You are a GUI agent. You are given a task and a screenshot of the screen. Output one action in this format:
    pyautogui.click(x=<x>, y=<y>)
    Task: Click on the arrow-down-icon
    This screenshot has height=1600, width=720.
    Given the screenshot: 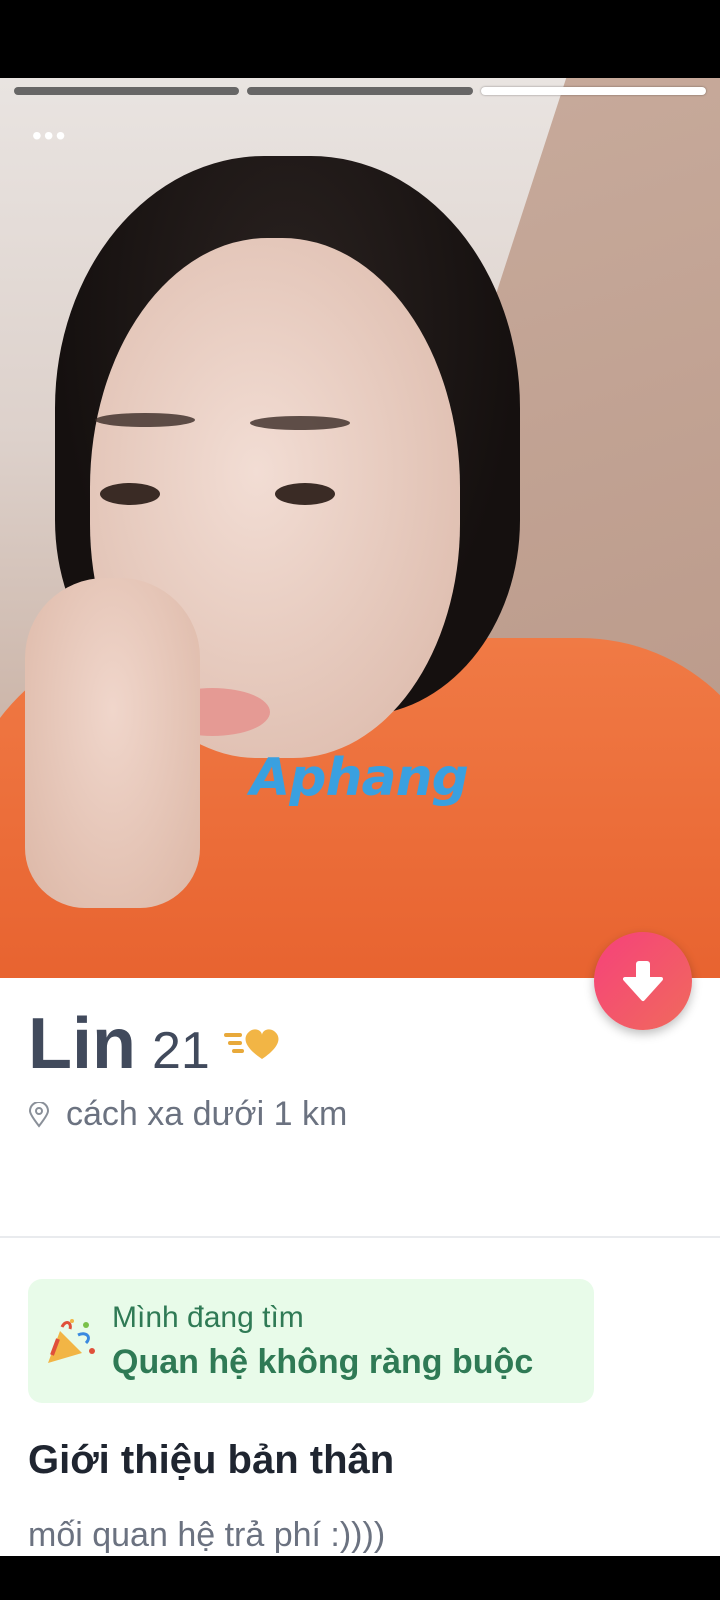 What is the action you would take?
    pyautogui.click(x=643, y=981)
    